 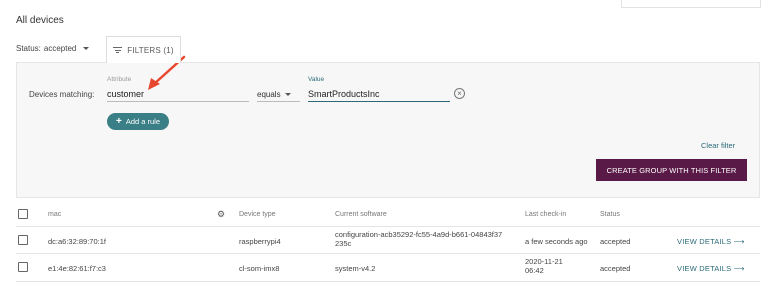 What do you see at coordinates (556, 241) in the screenshot?
I see `row-last-checkin: a few seconds ago` at bounding box center [556, 241].